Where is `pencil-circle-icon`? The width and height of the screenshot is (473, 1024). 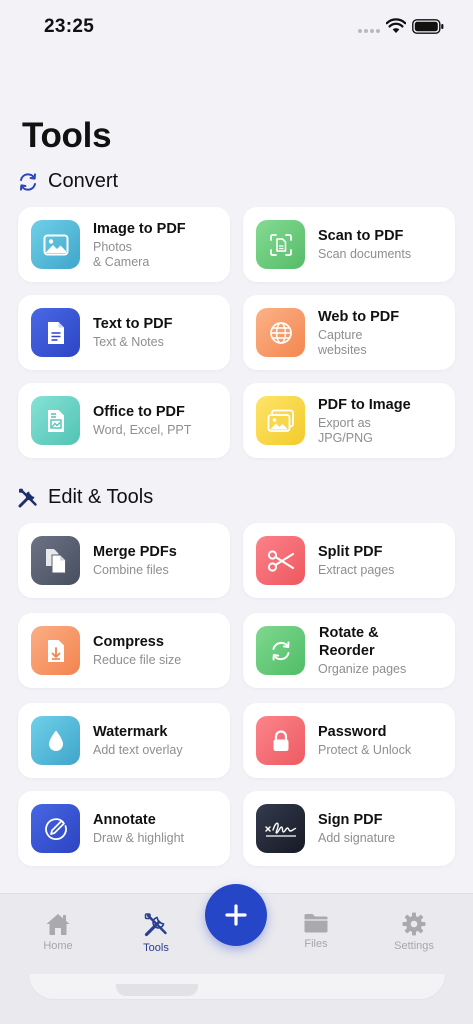 pencil-circle-icon is located at coordinates (55, 828).